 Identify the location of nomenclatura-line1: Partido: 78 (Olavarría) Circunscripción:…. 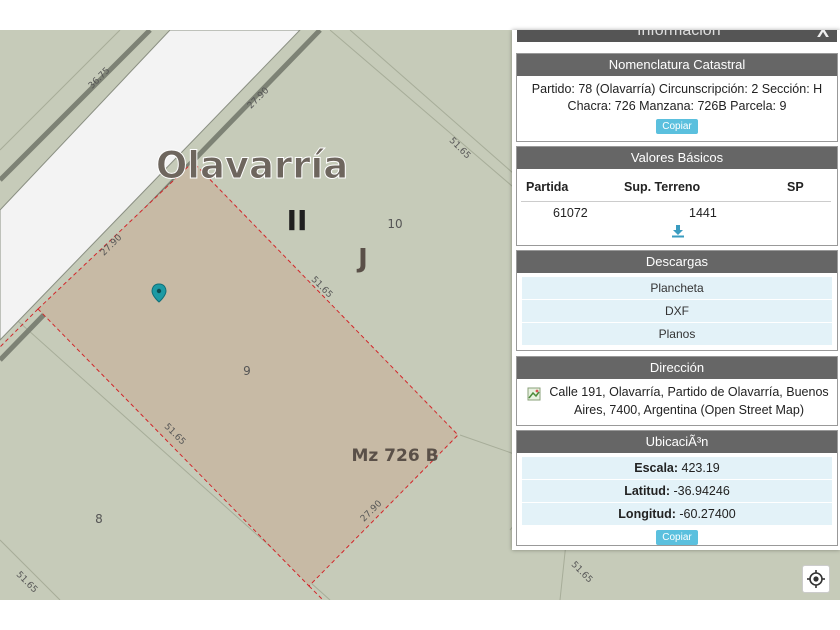
(677, 89).